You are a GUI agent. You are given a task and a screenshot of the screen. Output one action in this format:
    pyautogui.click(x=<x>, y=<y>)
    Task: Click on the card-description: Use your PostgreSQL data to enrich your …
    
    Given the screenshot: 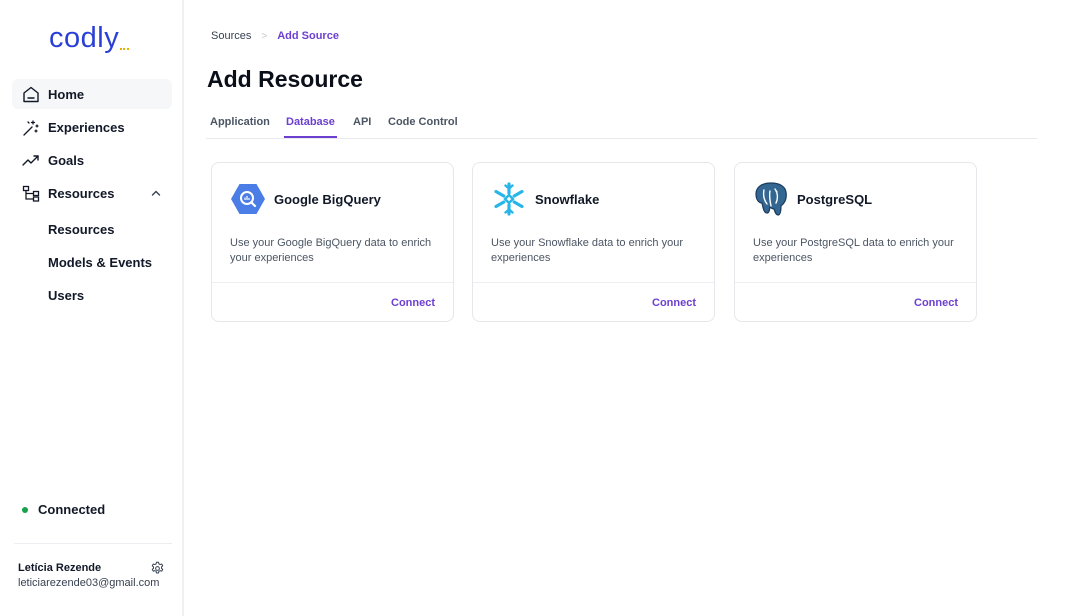 What is the action you would take?
    pyautogui.click(x=853, y=250)
    